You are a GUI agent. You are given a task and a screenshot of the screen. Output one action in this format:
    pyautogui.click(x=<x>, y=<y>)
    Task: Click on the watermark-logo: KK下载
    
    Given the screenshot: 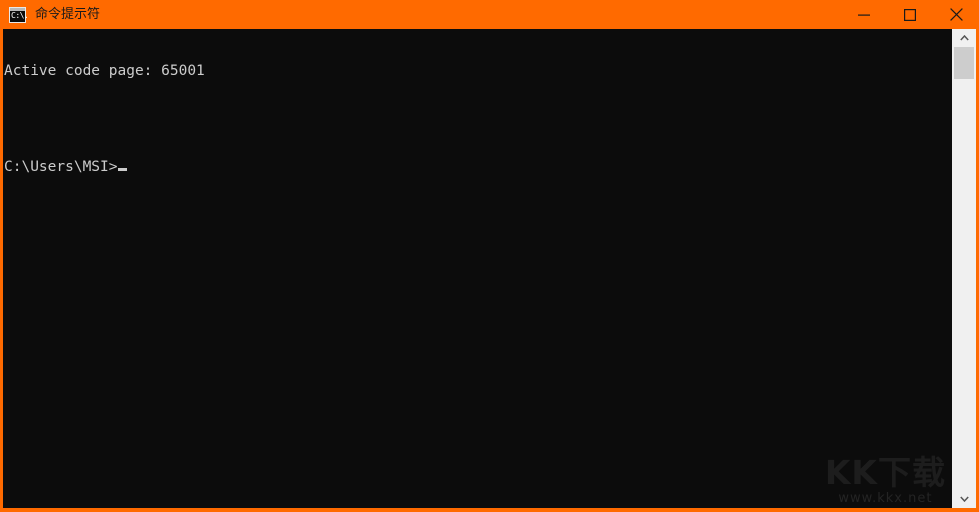 What is the action you would take?
    pyautogui.click(x=885, y=472)
    